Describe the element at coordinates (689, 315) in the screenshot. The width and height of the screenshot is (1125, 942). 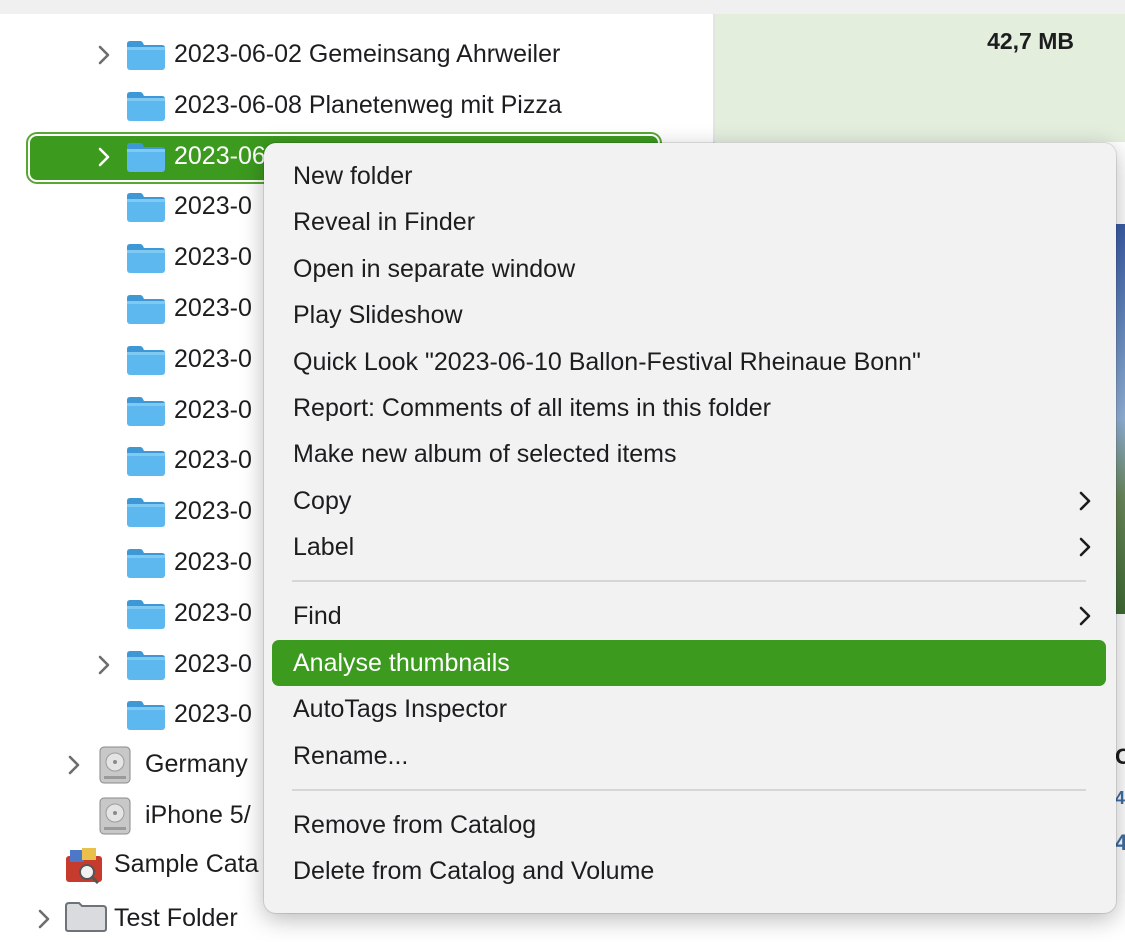
I see `menu-item-play-slideshow: Play Slideshow` at that location.